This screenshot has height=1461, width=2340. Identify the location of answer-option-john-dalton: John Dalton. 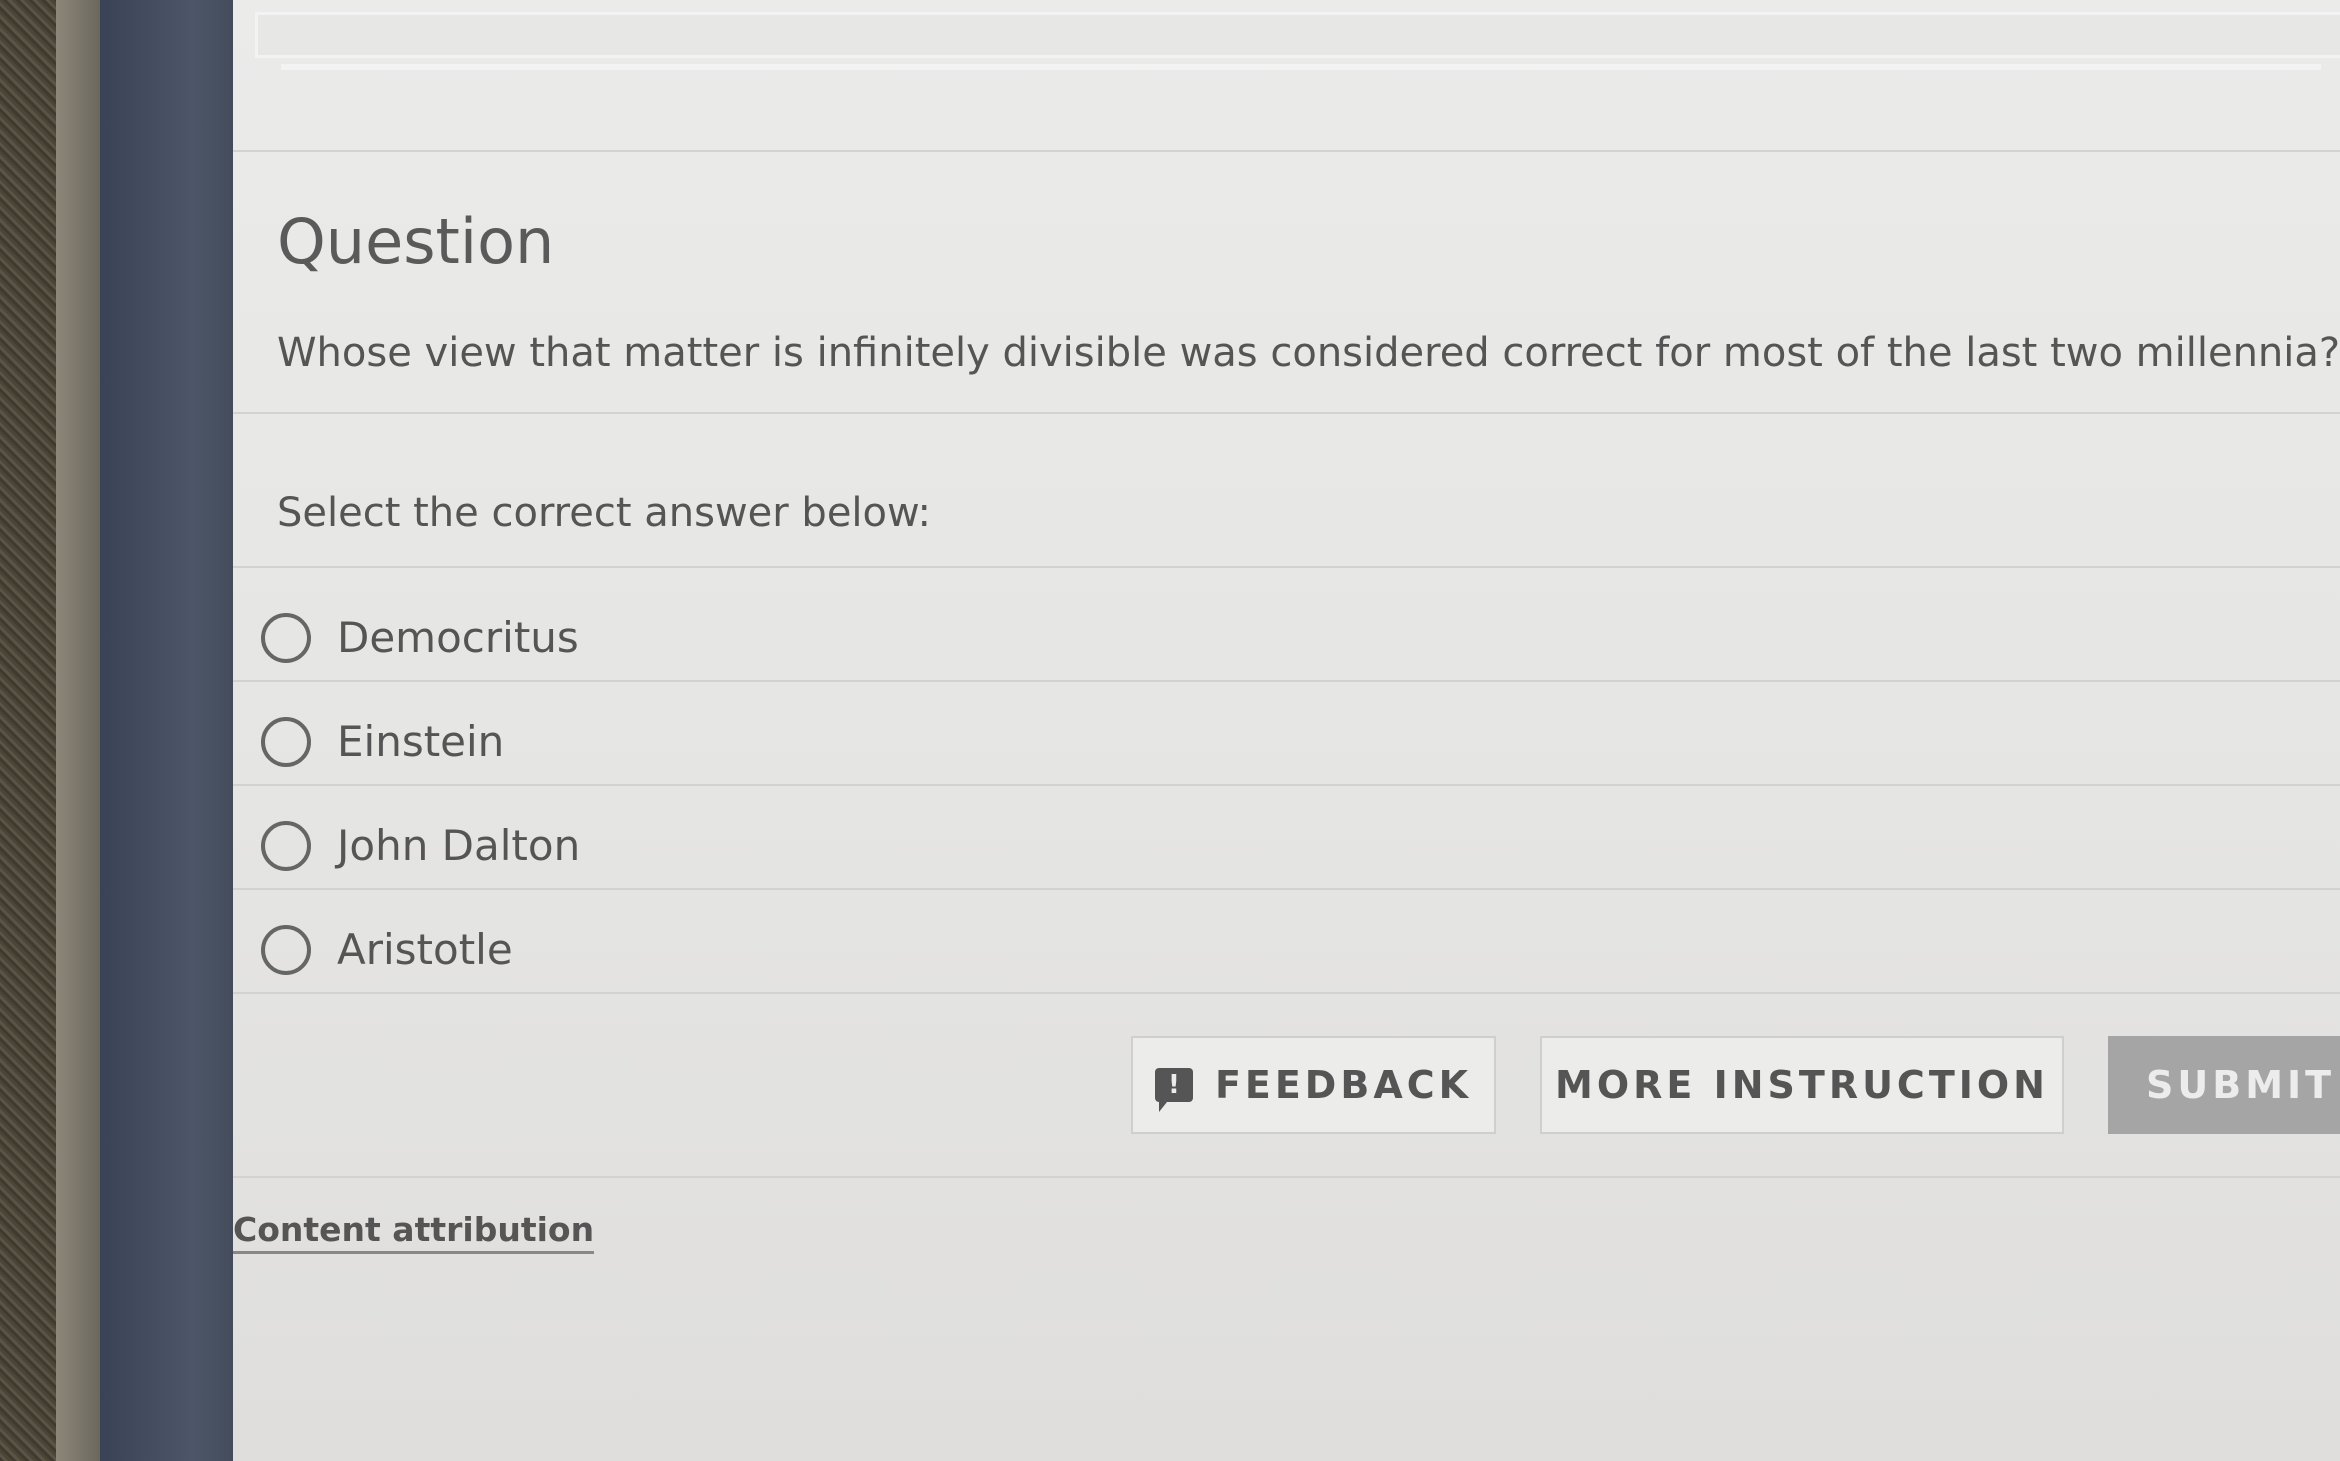
(1286, 845).